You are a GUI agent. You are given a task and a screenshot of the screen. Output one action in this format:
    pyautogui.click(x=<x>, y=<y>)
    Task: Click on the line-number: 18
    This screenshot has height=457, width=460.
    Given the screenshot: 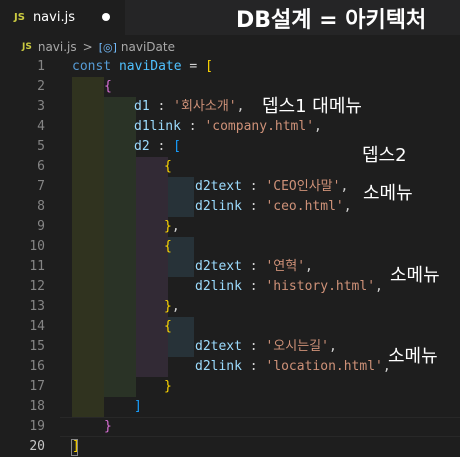 What is the action you would take?
    pyautogui.click(x=37, y=406)
    